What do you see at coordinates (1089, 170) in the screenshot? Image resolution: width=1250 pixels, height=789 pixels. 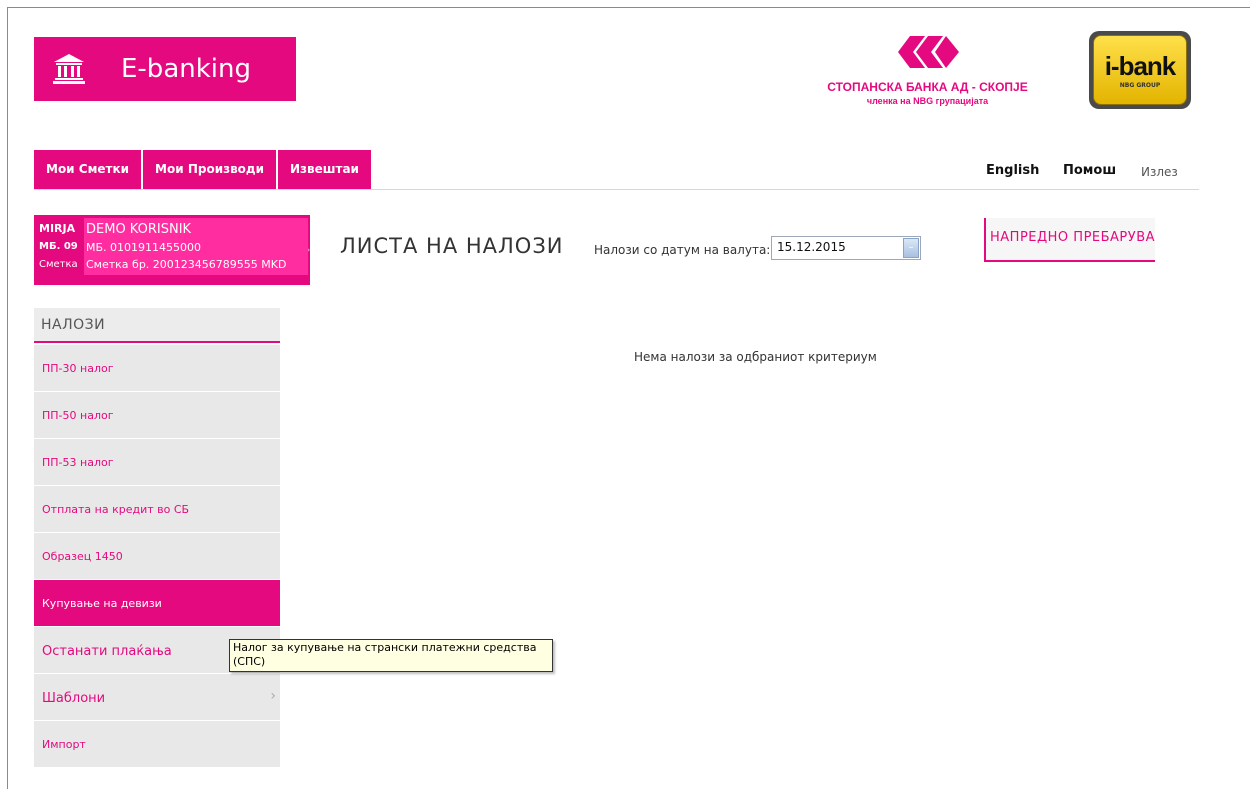 I see `help-link: Помош` at bounding box center [1089, 170].